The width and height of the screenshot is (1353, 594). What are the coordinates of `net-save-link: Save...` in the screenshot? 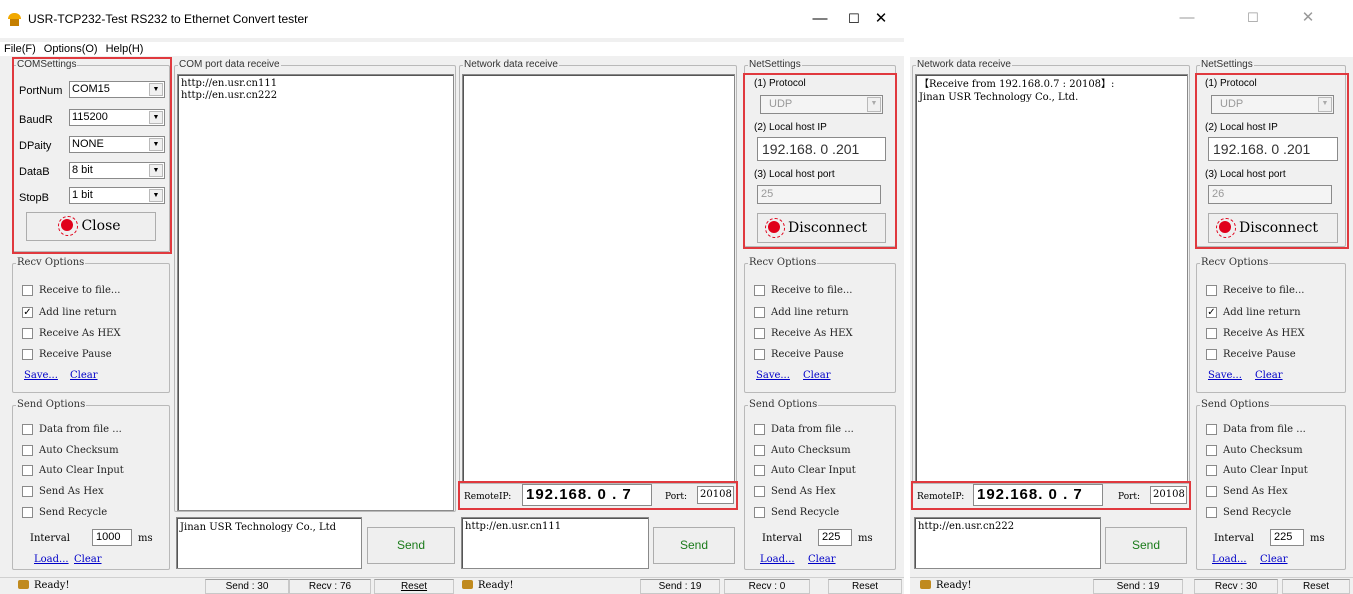 It's located at (773, 375).